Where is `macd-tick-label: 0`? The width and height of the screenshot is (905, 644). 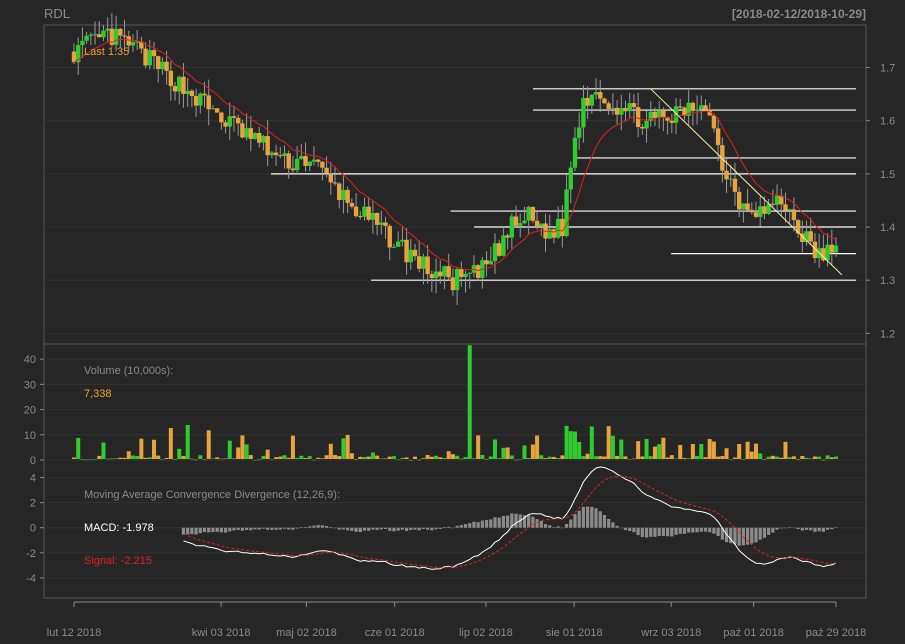 macd-tick-label: 0 is located at coordinates (33, 529).